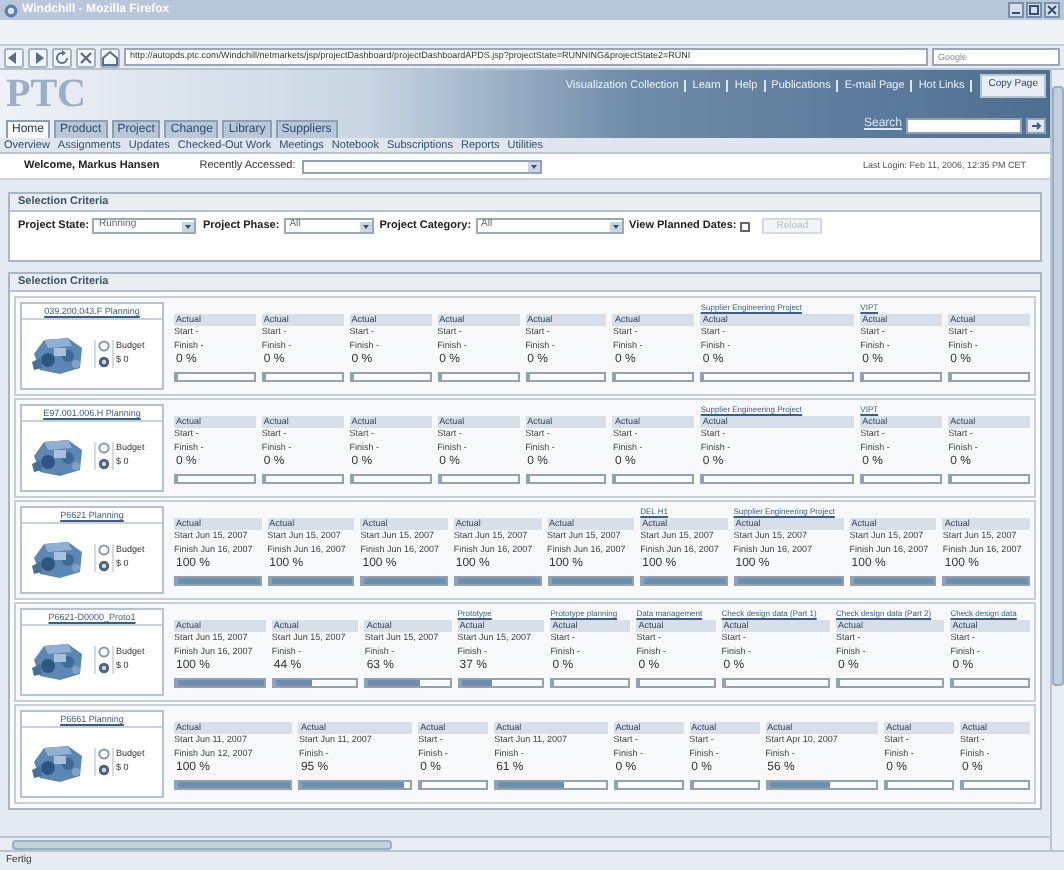  What do you see at coordinates (38, 57) in the screenshot?
I see `forward-icon` at bounding box center [38, 57].